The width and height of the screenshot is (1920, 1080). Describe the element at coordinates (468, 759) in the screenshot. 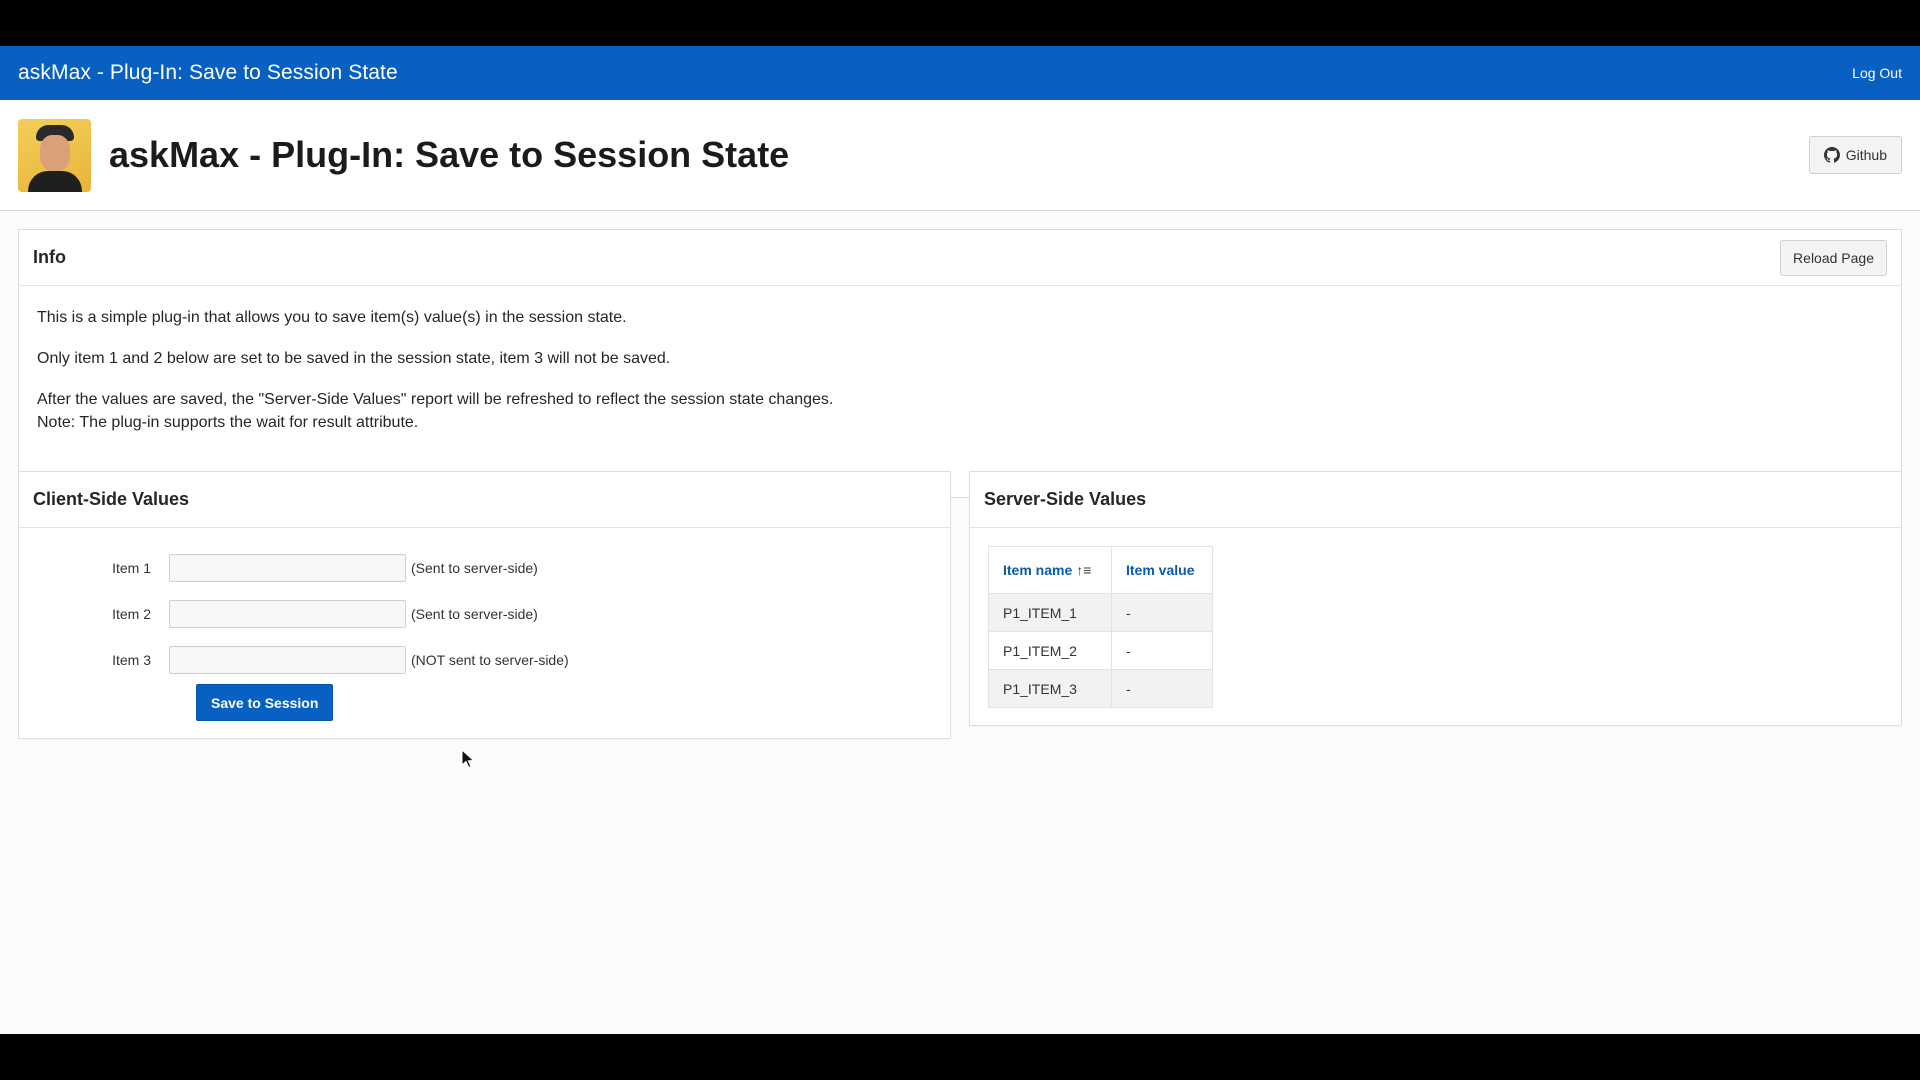

I see `mouse-pointer-icon` at that location.